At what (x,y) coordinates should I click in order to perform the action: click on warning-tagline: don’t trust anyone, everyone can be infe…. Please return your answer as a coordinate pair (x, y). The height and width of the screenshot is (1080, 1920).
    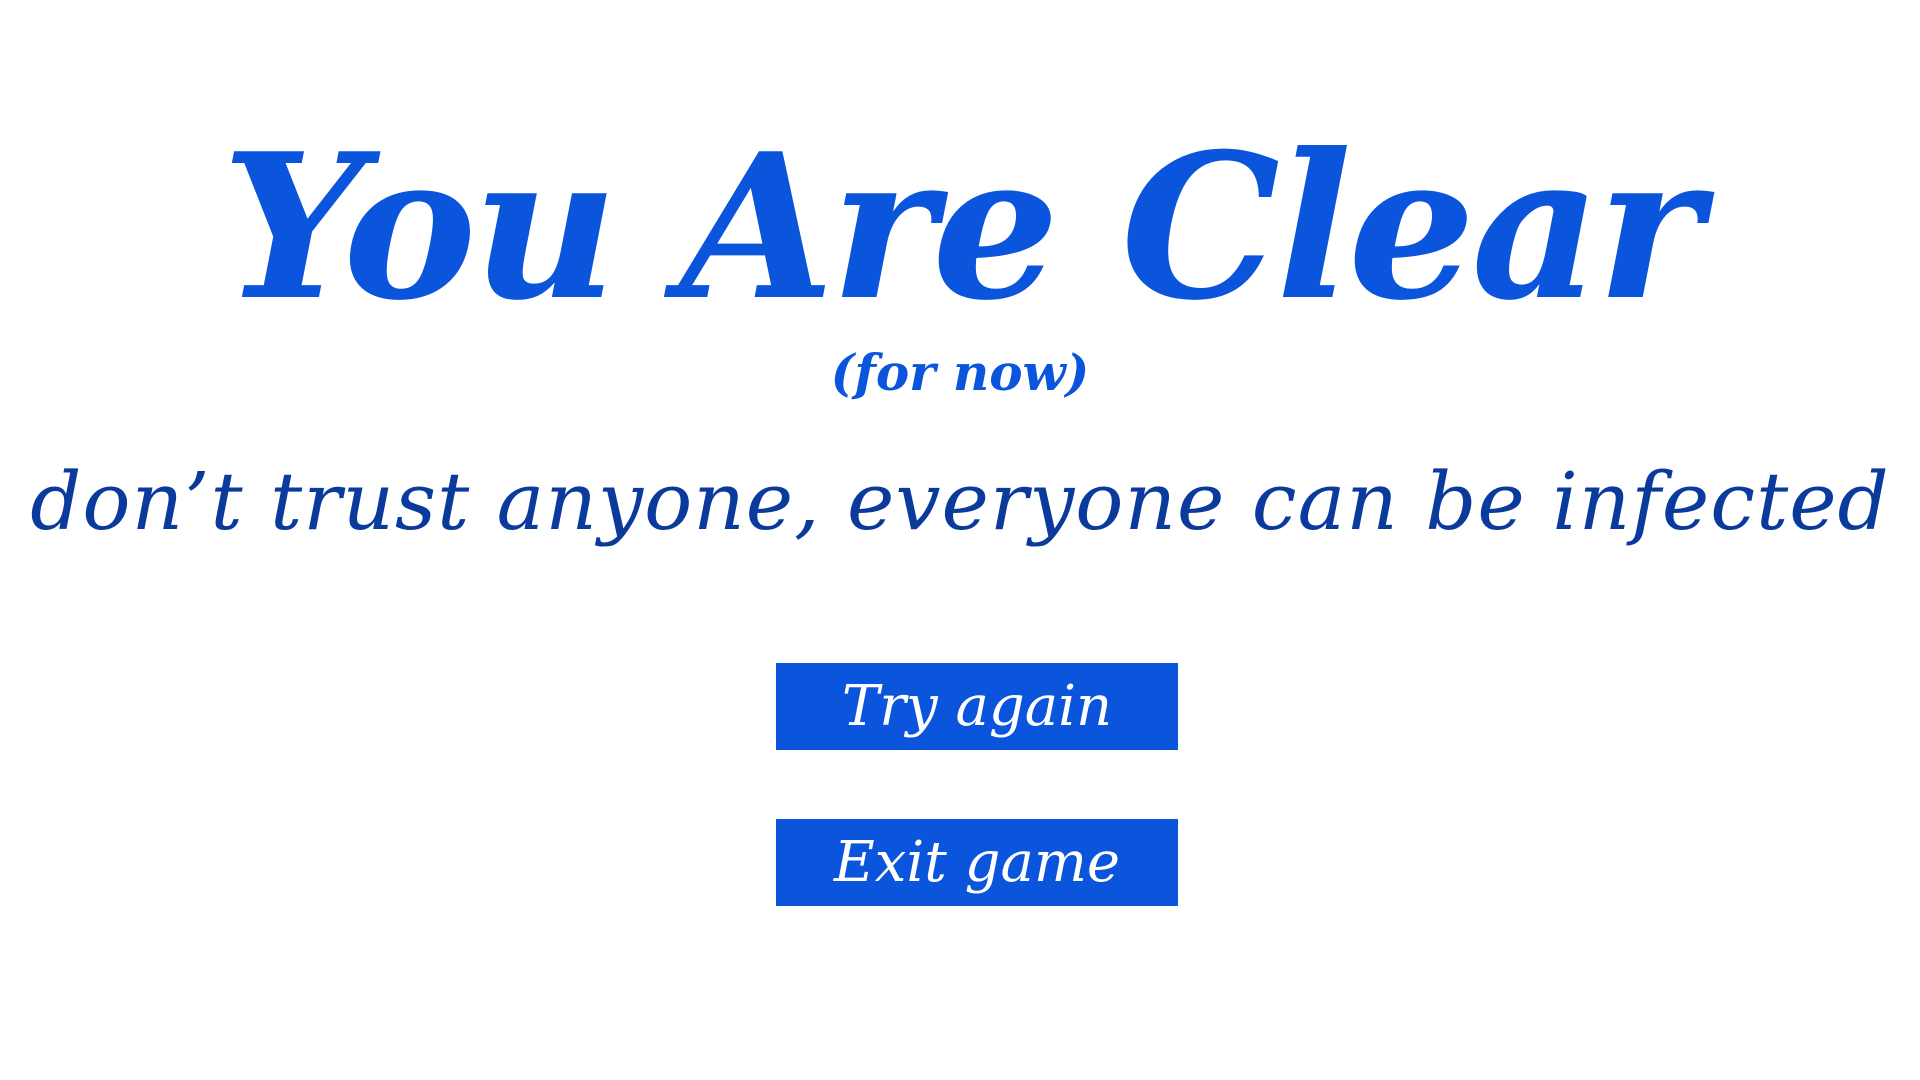
    Looking at the image, I should click on (960, 501).